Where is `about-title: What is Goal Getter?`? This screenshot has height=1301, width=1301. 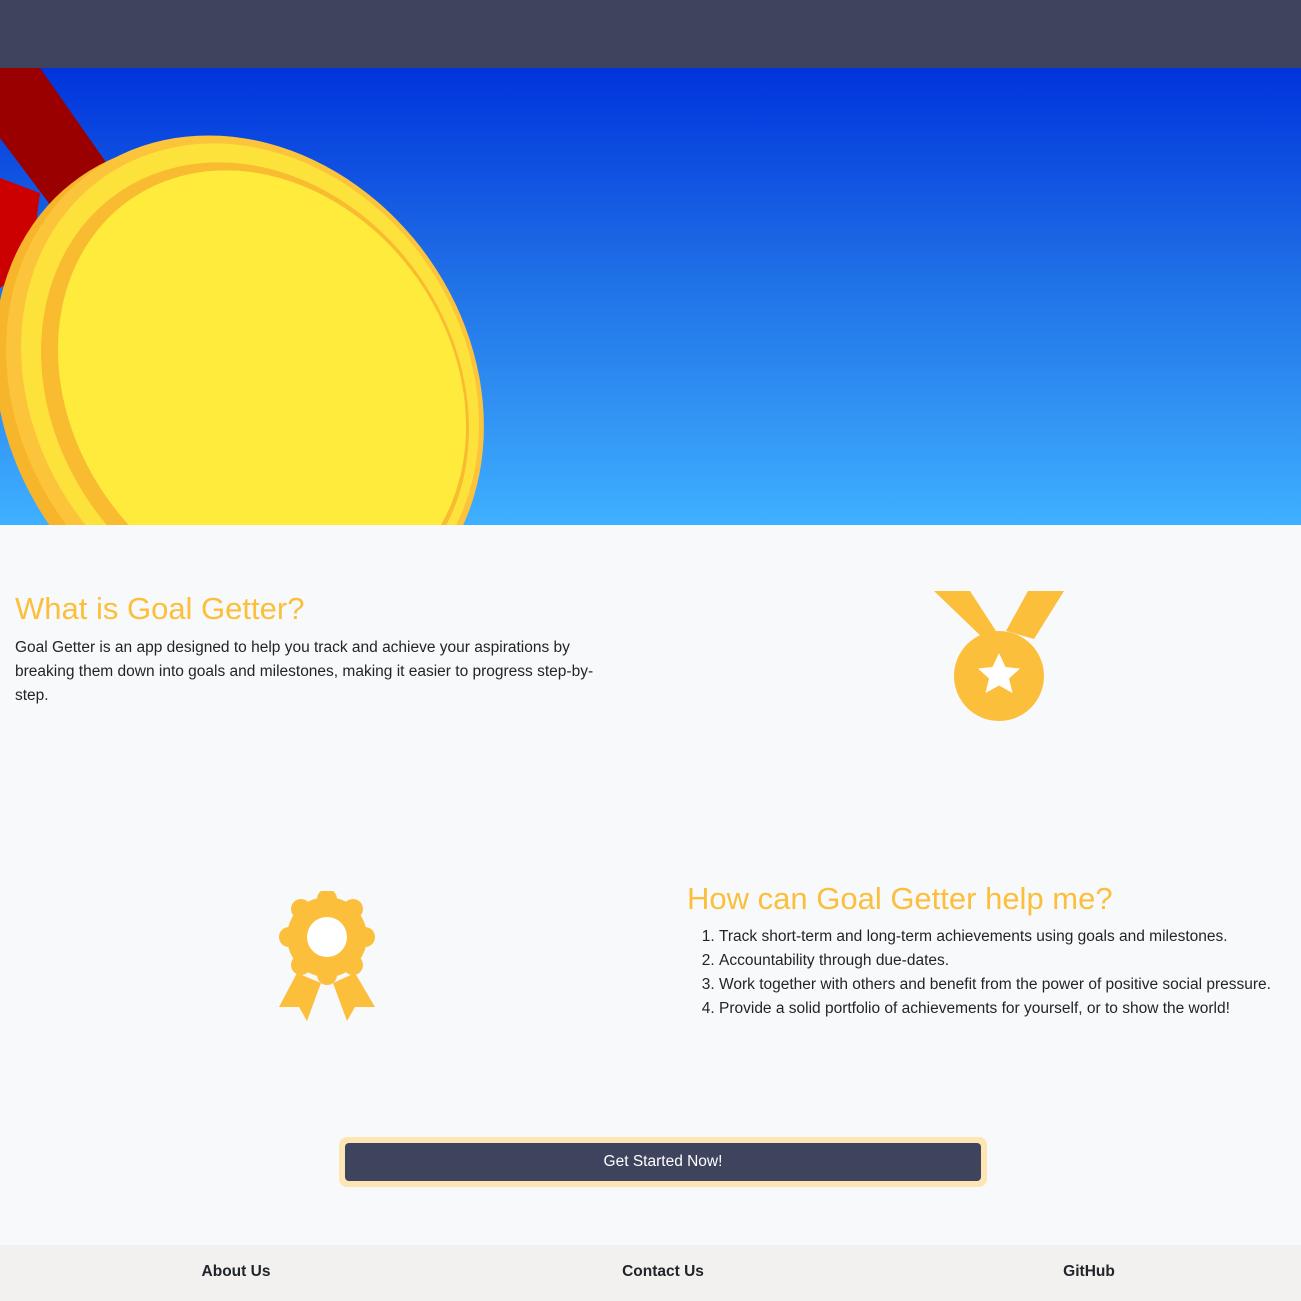 about-title: What is Goal Getter? is located at coordinates (160, 608).